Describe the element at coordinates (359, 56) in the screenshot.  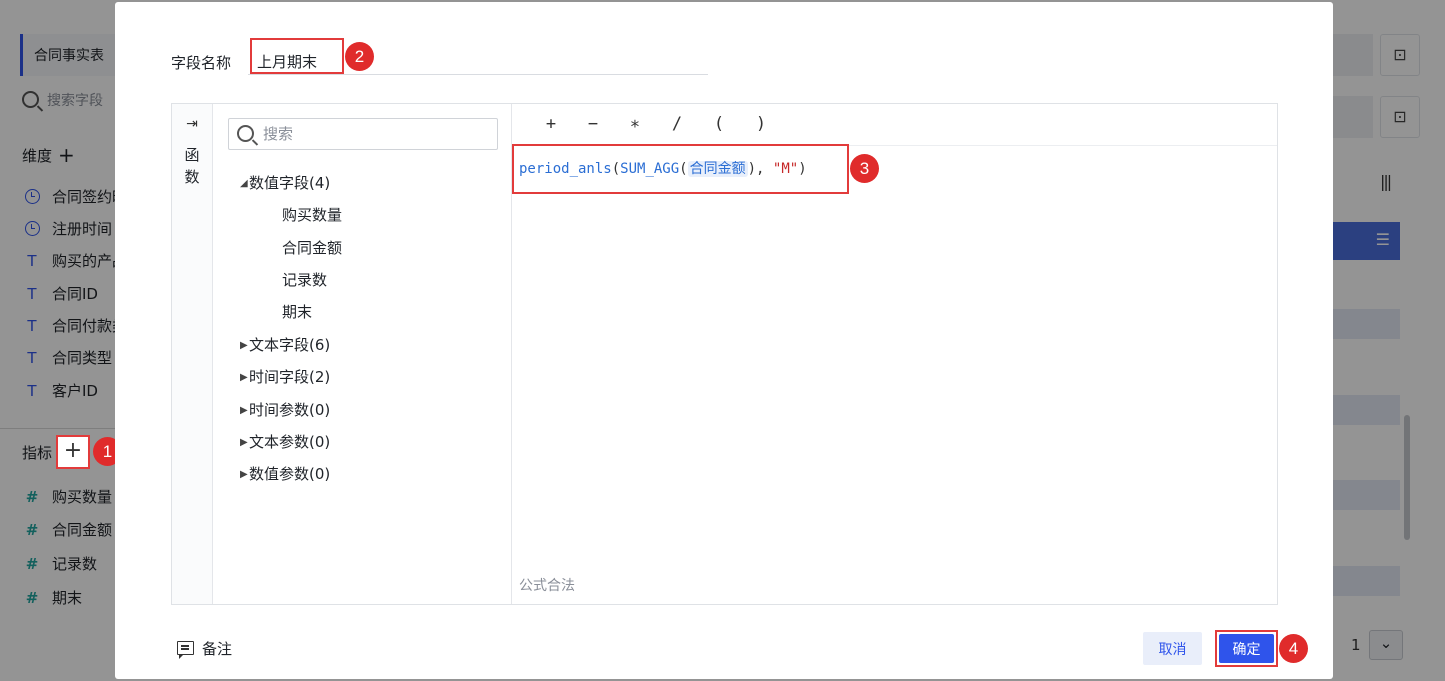
I see `callout-badge-2: 2` at that location.